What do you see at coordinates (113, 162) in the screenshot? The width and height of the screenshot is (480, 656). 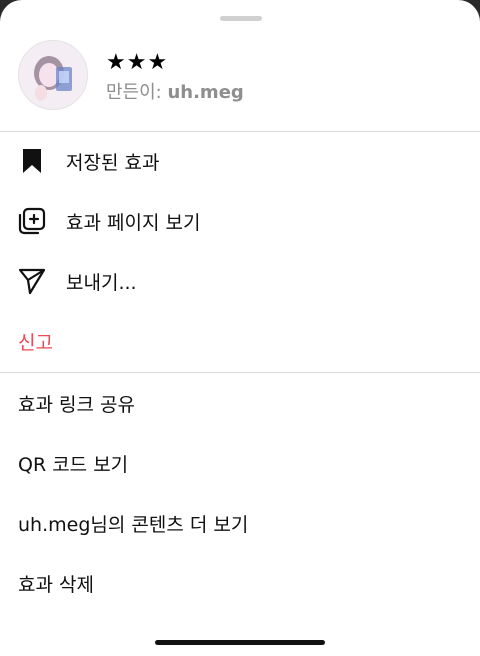 I see `menu-item-label: 저장된 효과` at bounding box center [113, 162].